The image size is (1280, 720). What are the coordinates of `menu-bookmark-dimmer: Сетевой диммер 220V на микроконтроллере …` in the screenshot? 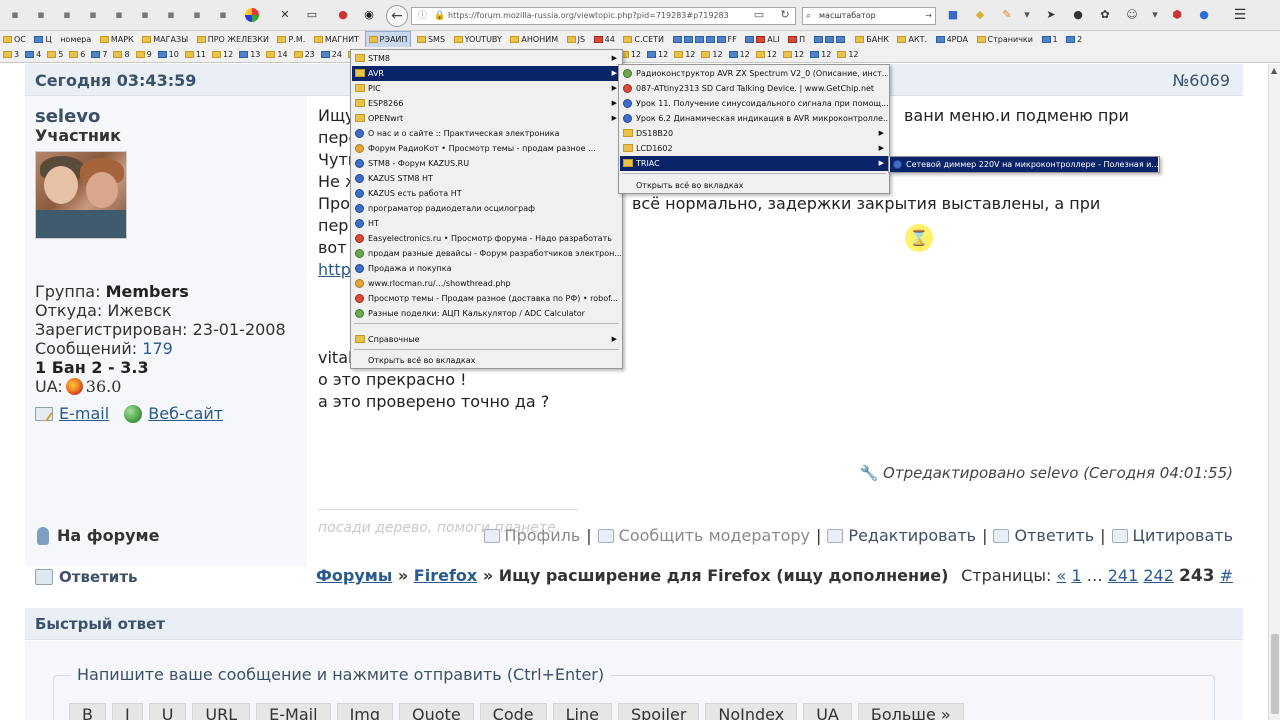 It's located at (1024, 164).